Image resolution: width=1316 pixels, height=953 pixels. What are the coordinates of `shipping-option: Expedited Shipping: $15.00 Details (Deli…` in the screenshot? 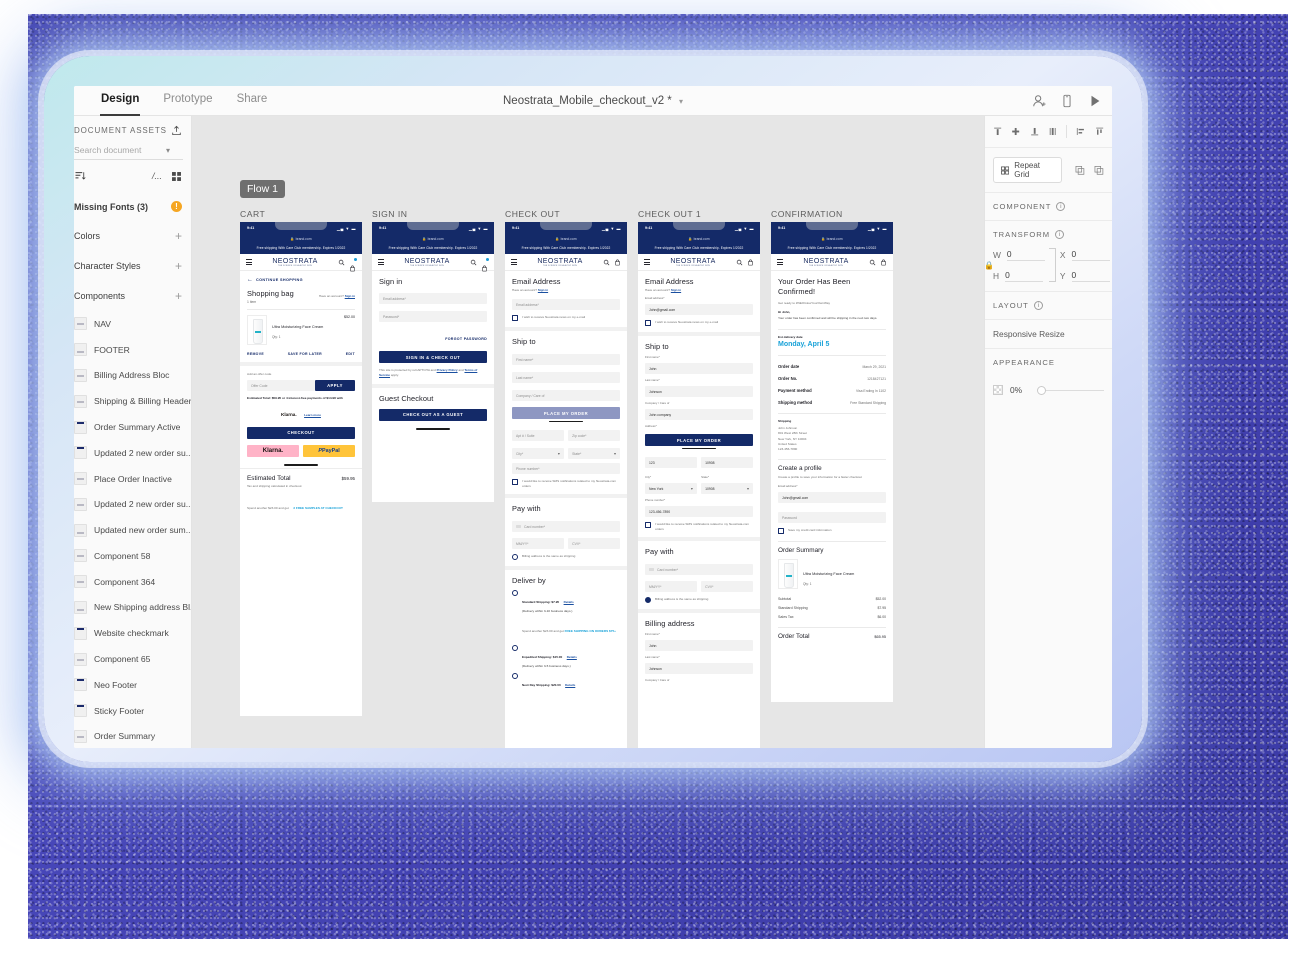 It's located at (566, 656).